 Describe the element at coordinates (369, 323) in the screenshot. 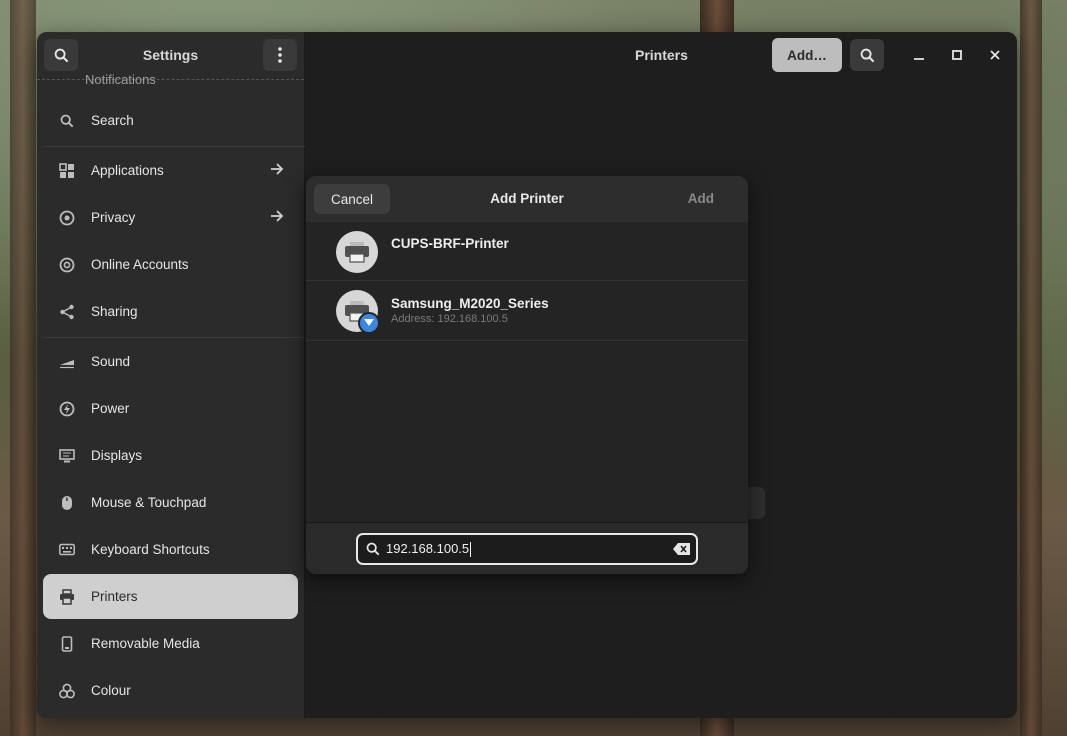

I see `network-printer-badge-icon` at that location.